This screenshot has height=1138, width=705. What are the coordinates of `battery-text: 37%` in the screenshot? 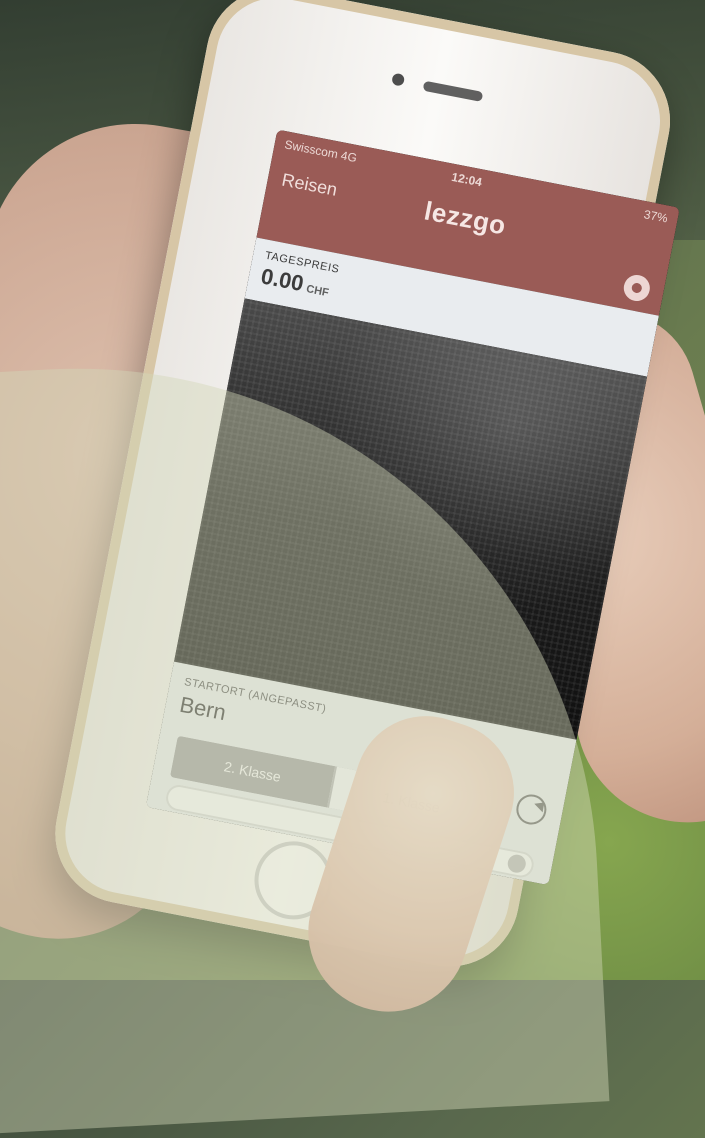 It's located at (655, 216).